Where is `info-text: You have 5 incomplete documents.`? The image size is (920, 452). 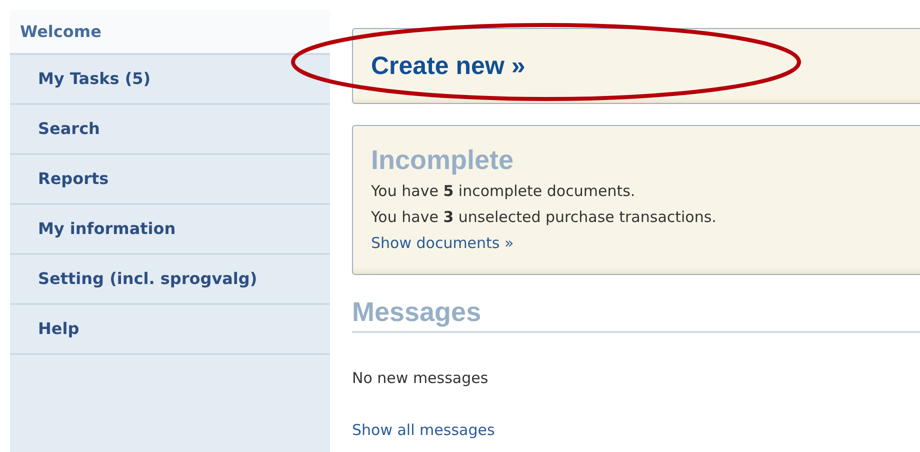 info-text: You have 5 incomplete documents. is located at coordinates (503, 191).